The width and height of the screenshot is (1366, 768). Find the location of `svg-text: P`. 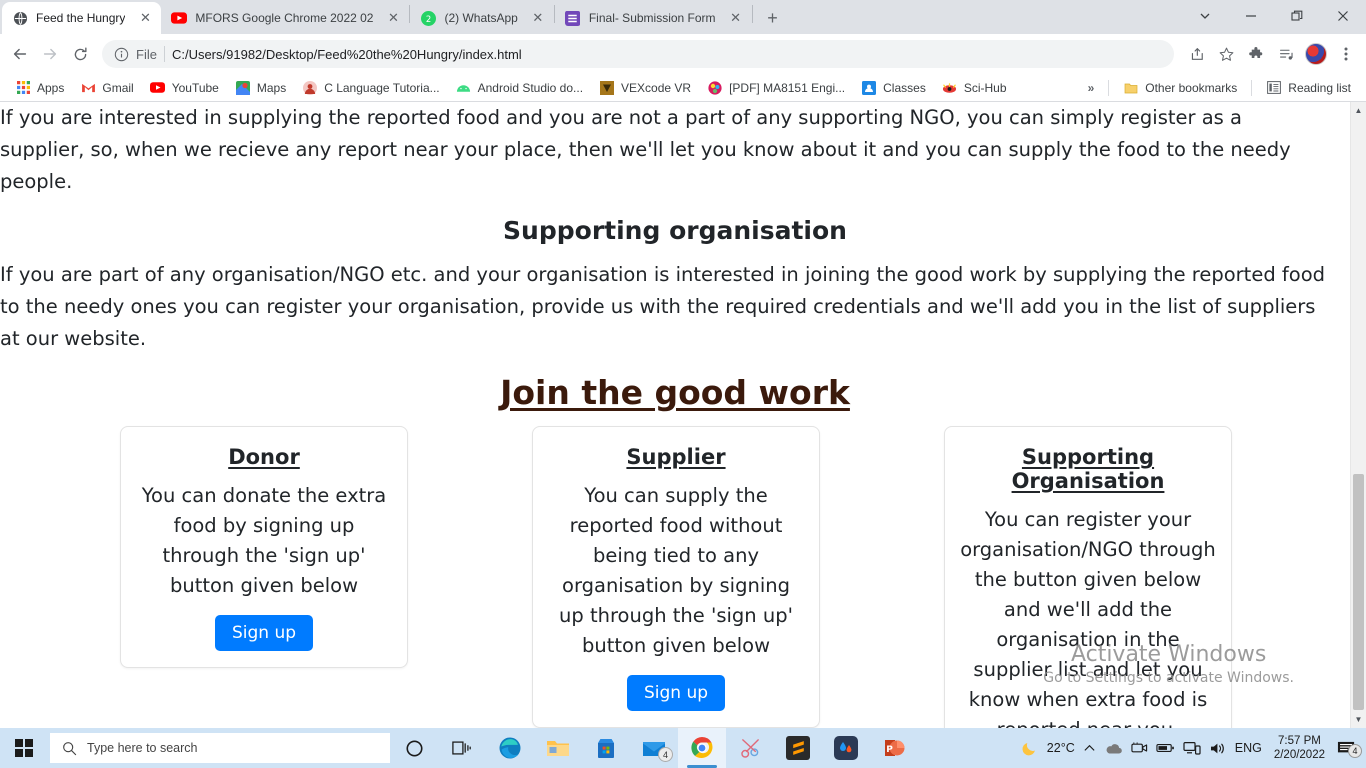

svg-text: P is located at coordinates (889, 750).